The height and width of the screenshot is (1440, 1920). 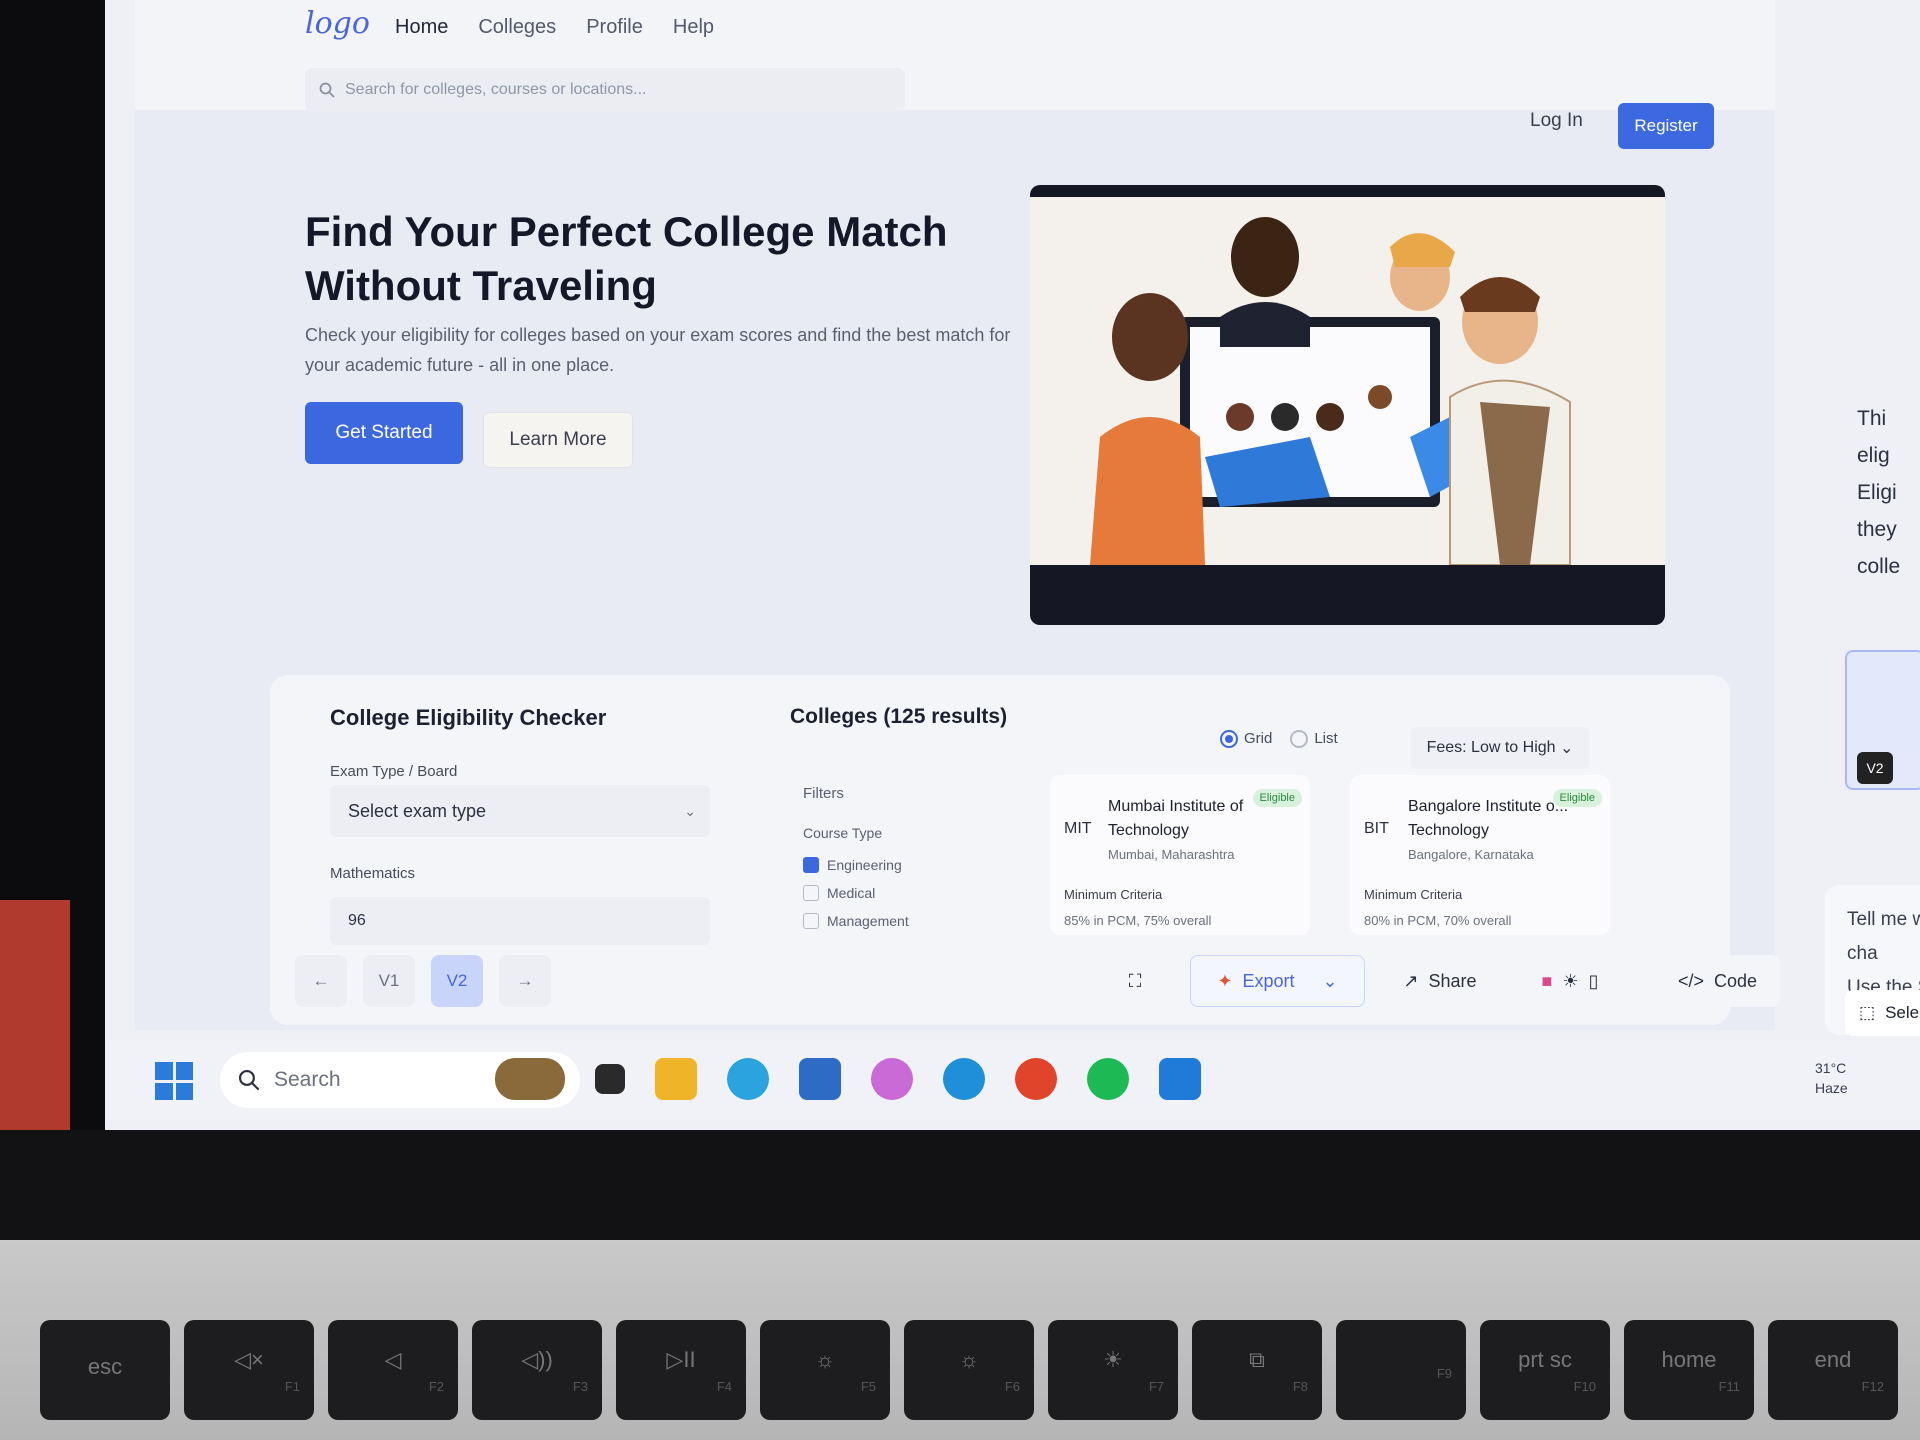 I want to click on selector-icon: ⬚, so click(x=1867, y=1012).